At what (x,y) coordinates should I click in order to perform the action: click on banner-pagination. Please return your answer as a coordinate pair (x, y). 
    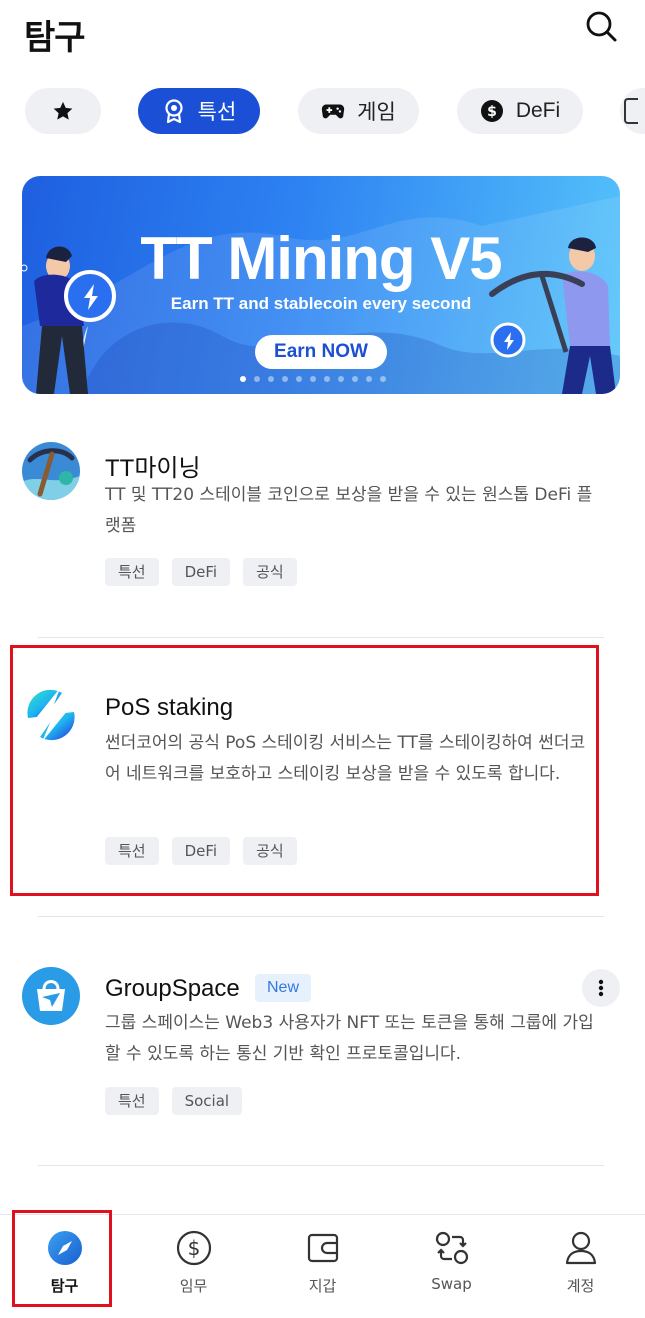
    Looking at the image, I should click on (313, 380).